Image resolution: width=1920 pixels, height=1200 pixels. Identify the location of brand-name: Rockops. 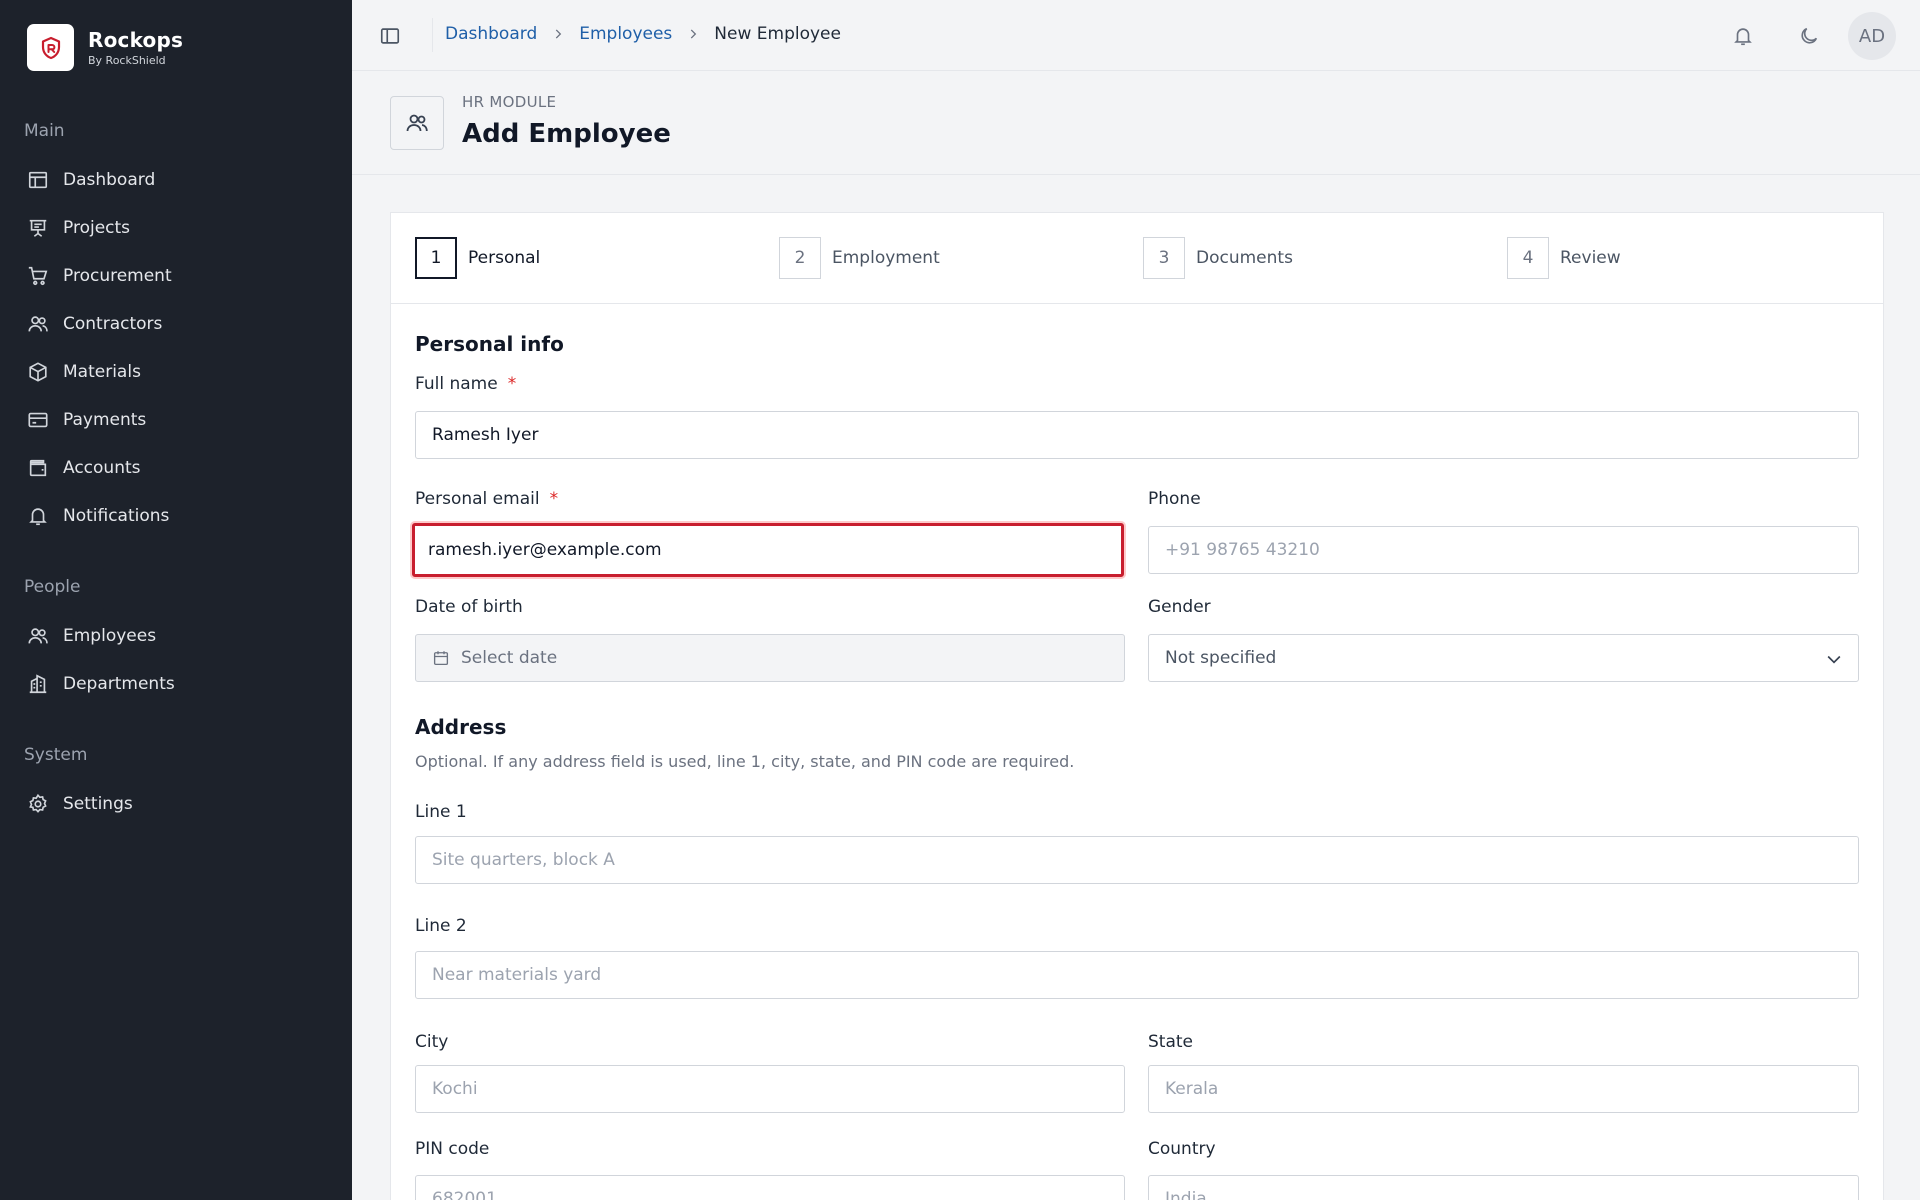
(136, 40).